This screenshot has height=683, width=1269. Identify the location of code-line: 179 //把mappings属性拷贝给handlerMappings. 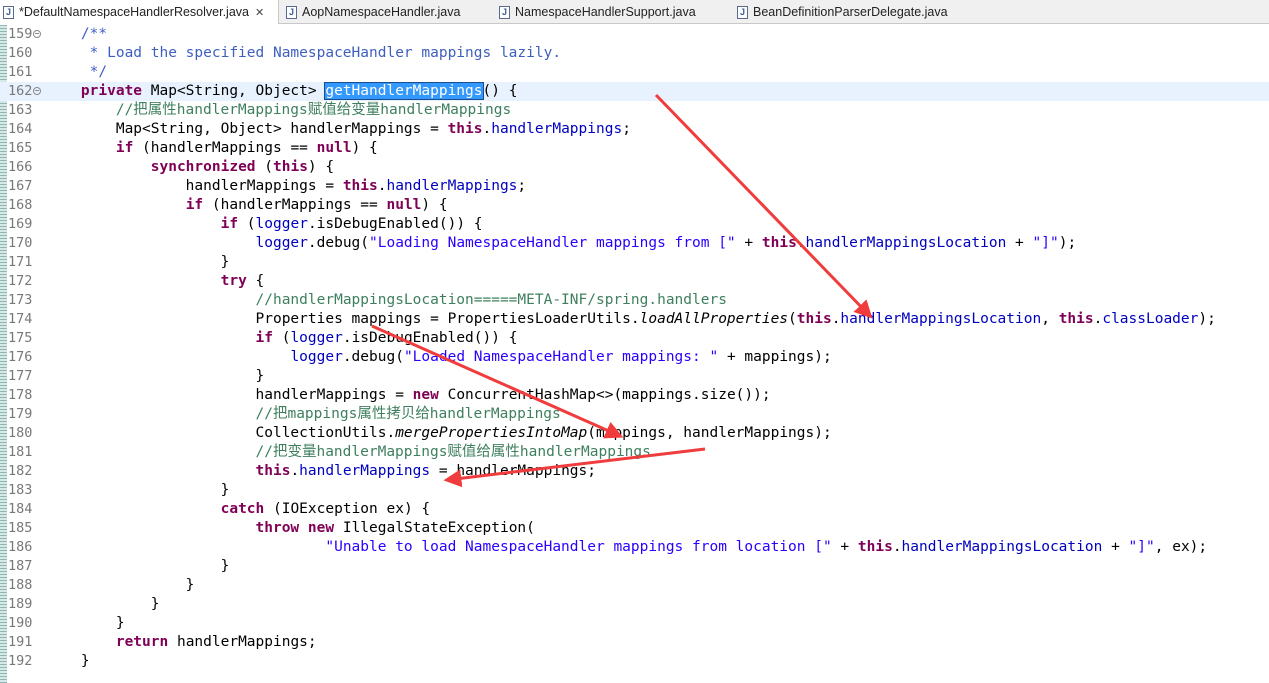
(634, 414).